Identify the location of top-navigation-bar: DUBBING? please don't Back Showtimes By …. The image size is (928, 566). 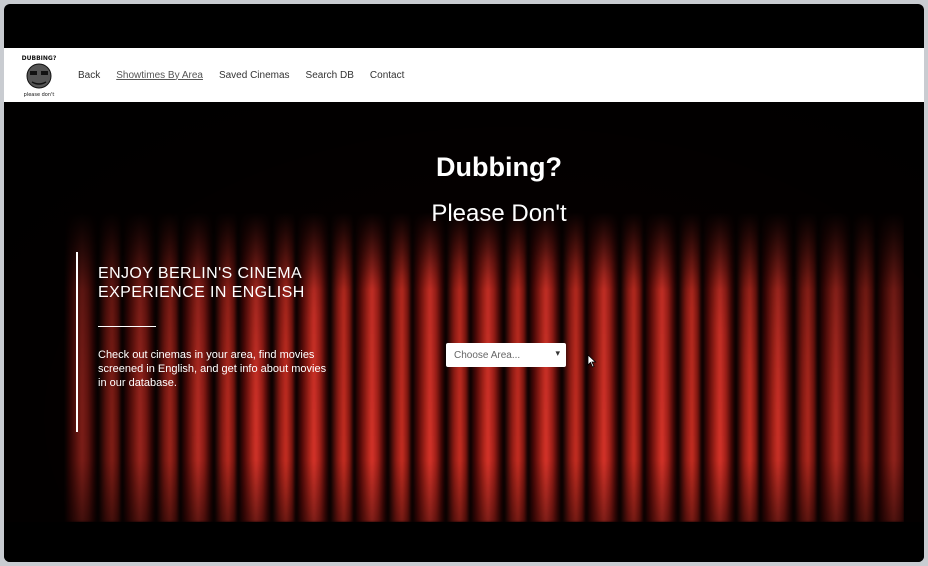
(464, 75).